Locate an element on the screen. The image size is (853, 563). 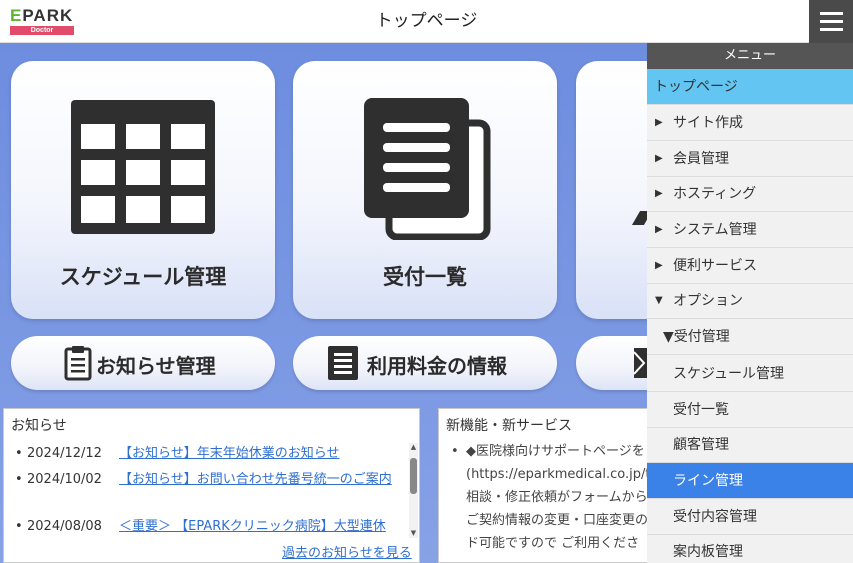
news-link: 【お知らせ】お問い合わせ先番号統一のご案内 is located at coordinates (261, 479).